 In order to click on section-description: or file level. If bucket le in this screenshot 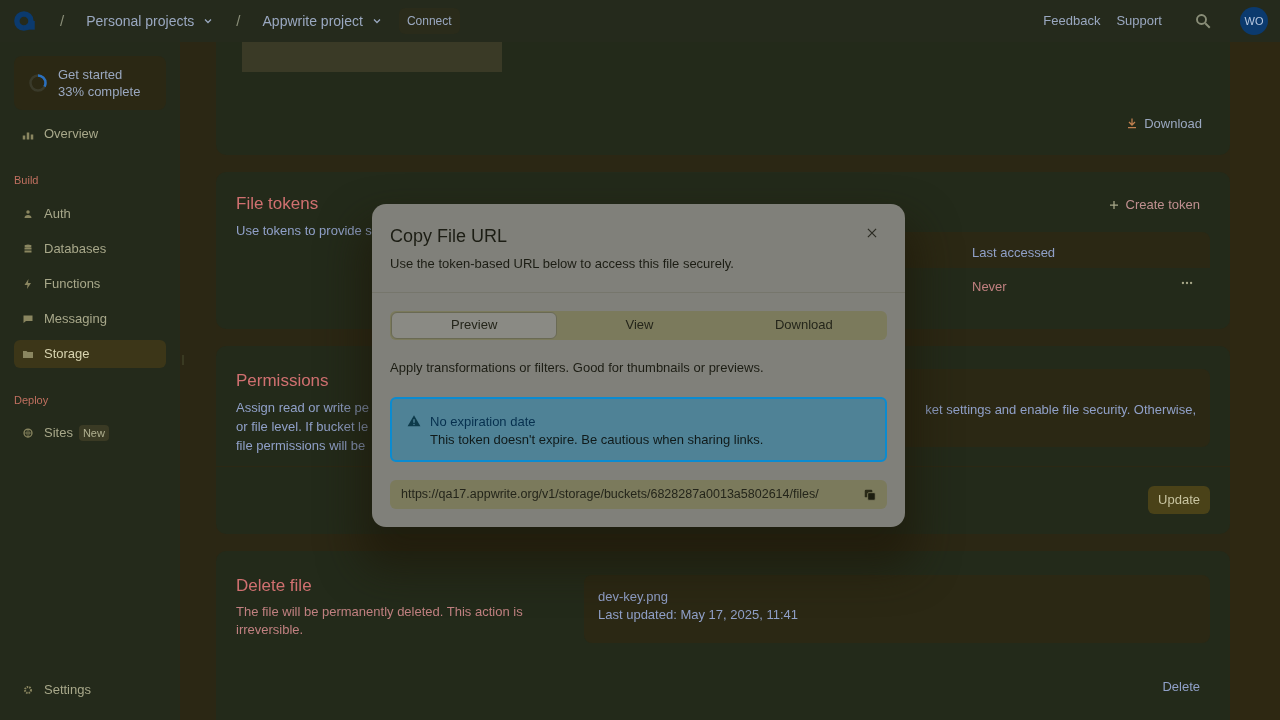, I will do `click(302, 426)`.